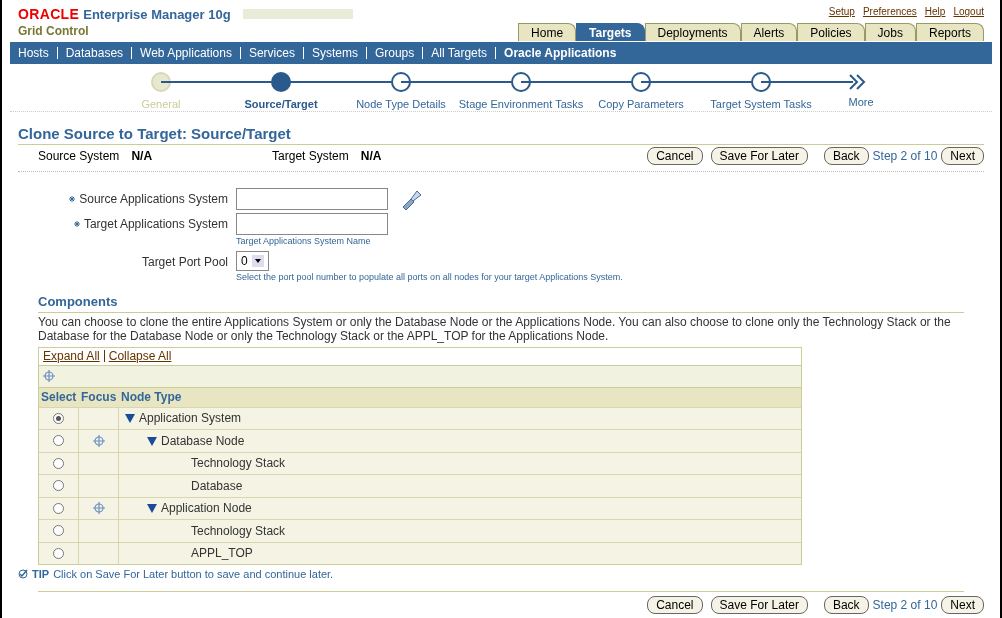  Describe the element at coordinates (641, 104) in the screenshot. I see `train-step-label: Copy Parameters` at that location.